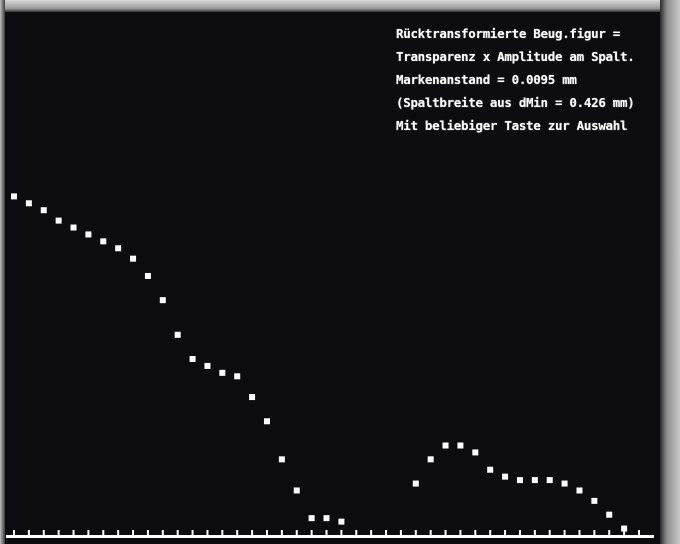  Describe the element at coordinates (515, 102) in the screenshot. I see `info-line-slit-width: (Spaltbreite aus dMin = 0.426 mm)` at that location.